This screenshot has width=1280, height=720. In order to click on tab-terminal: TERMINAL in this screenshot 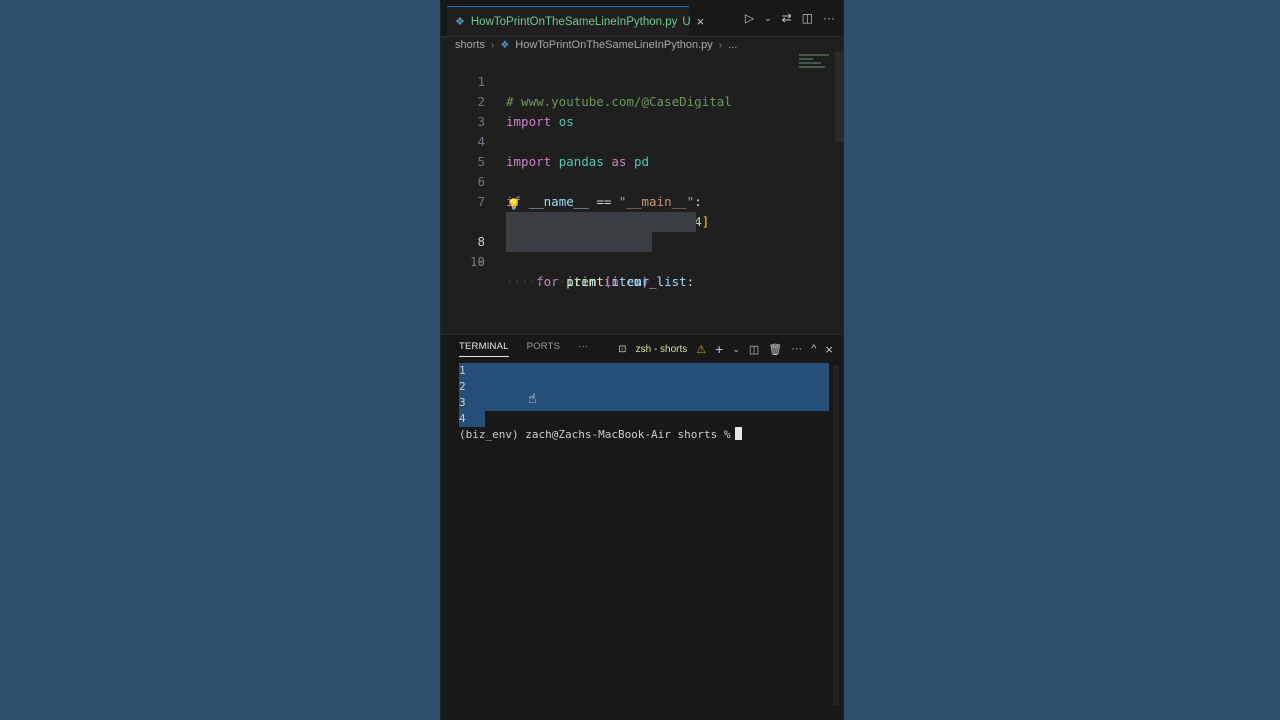, I will do `click(484, 349)`.